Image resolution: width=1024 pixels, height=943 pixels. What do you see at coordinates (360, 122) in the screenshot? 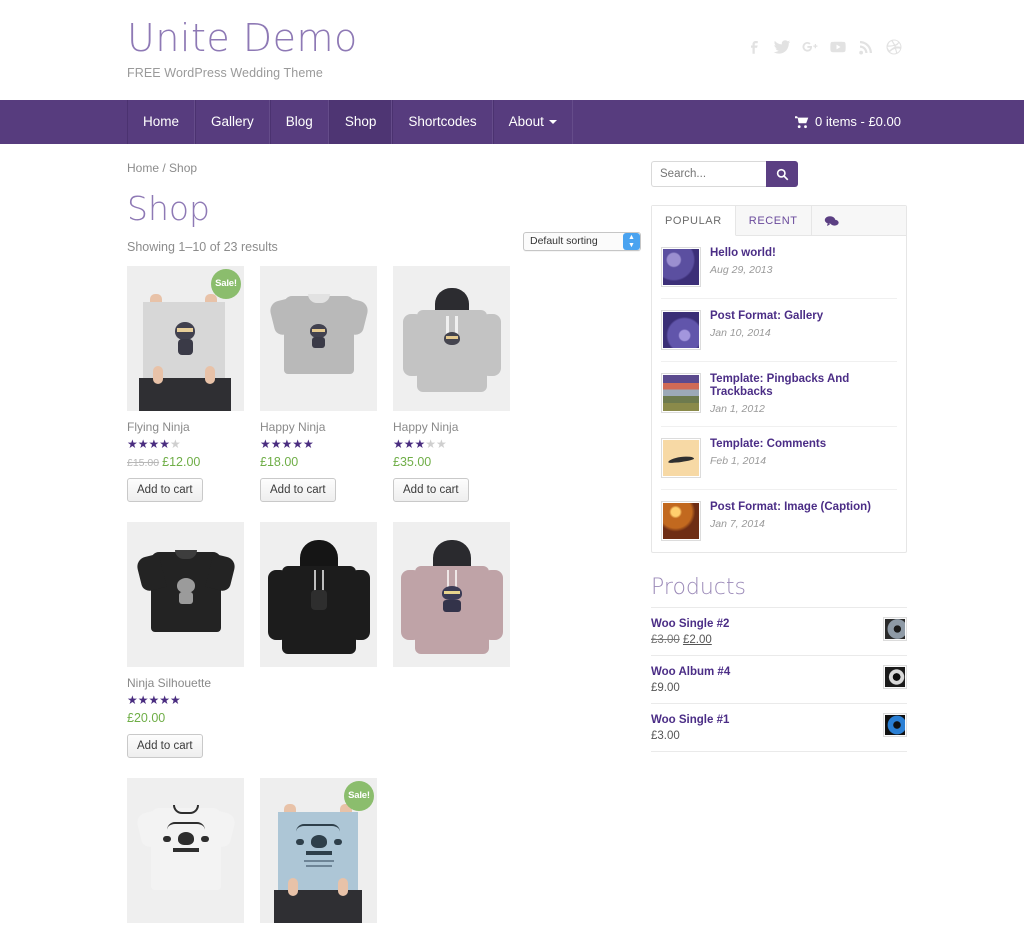
I see `nav-item-shop: Shop` at bounding box center [360, 122].